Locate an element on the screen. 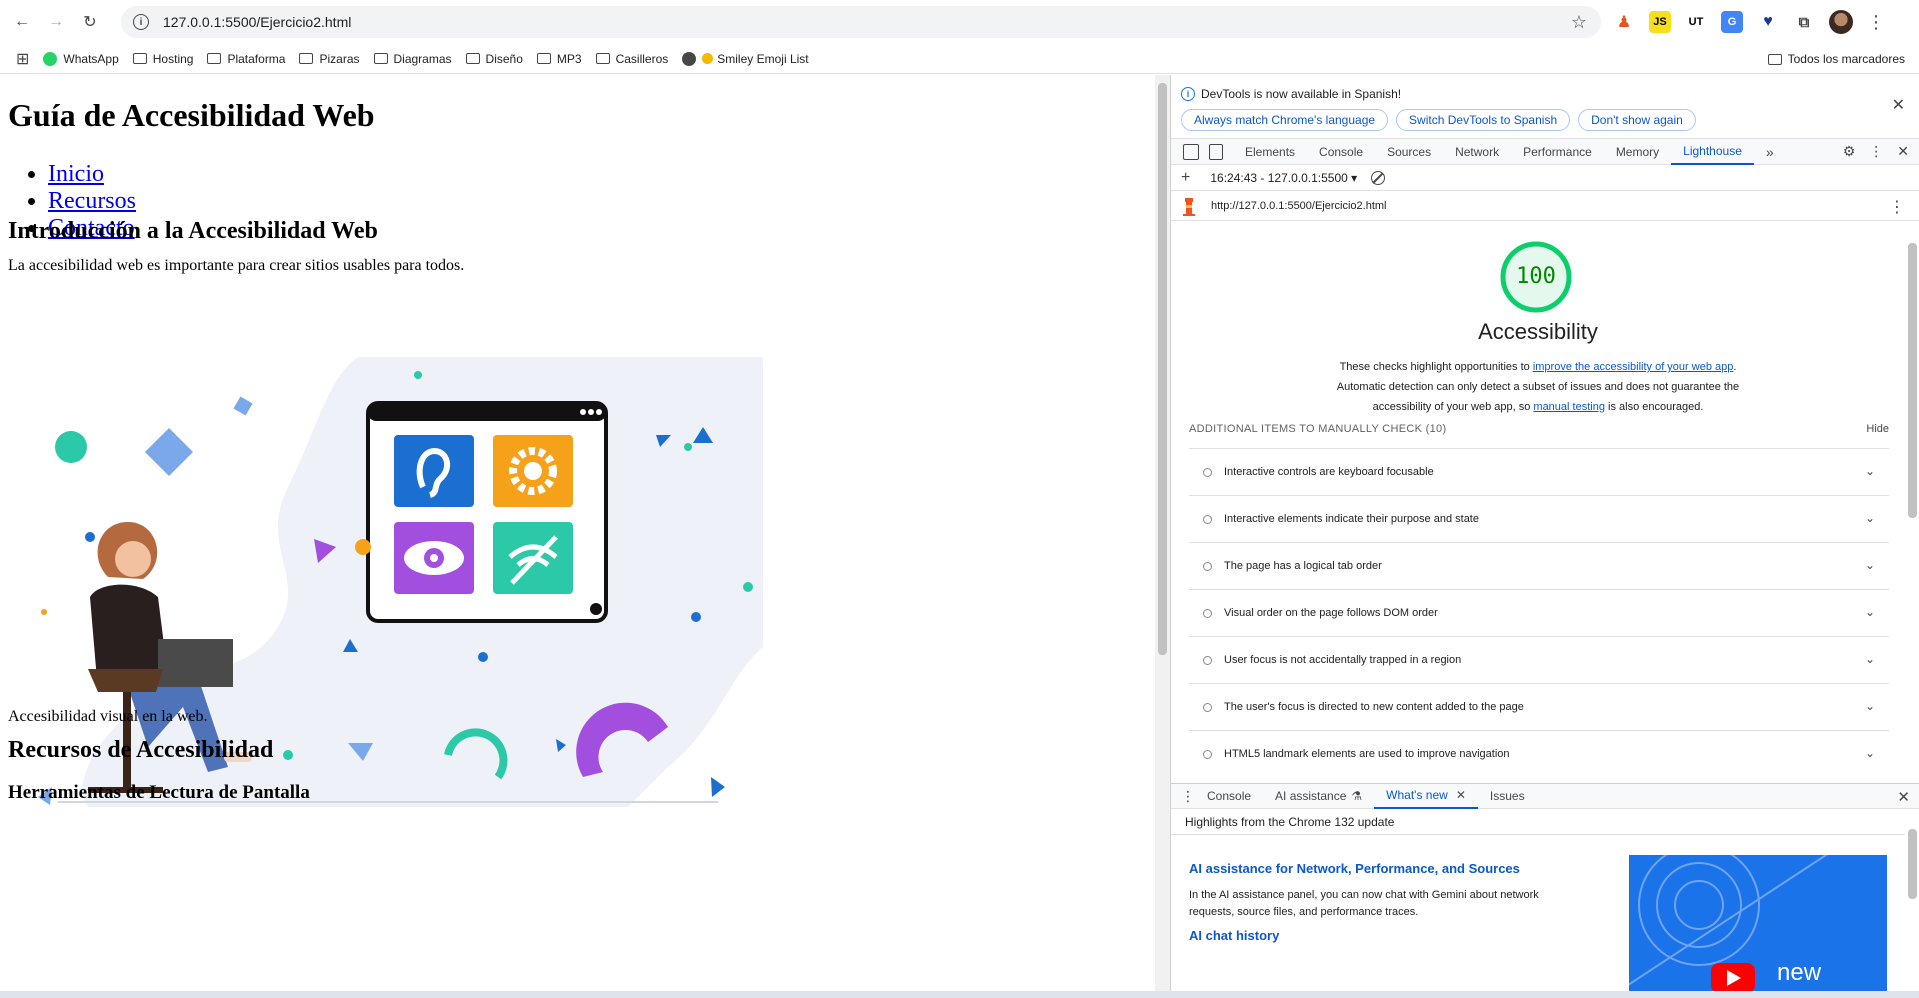 This screenshot has height=998, width=1919. bookmark-smiley: Smiley Emoji List is located at coordinates (745, 58).